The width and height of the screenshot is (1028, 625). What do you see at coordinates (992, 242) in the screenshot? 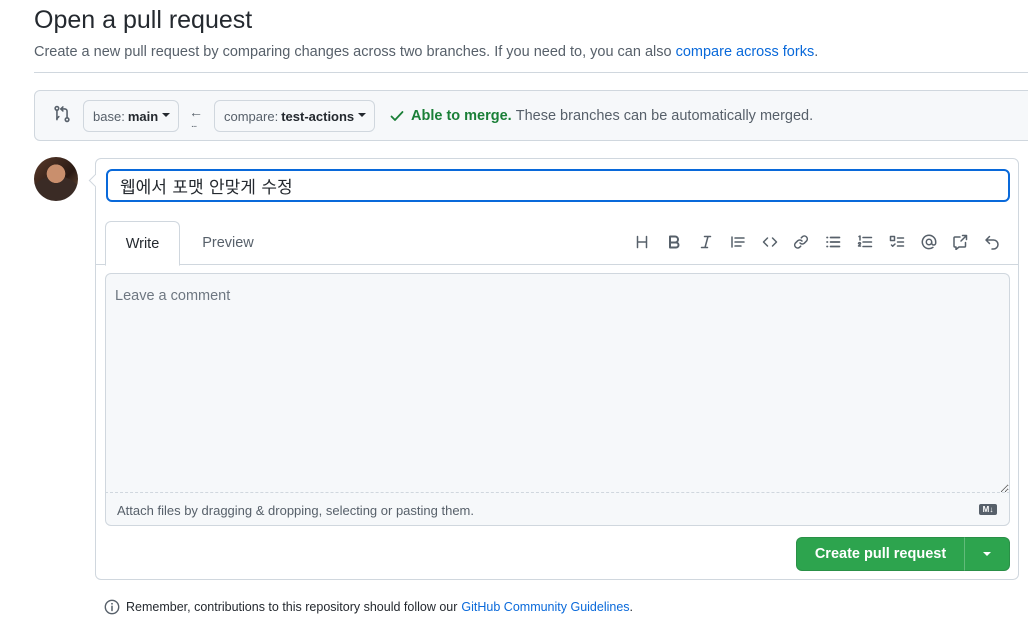
I see `undo-icon` at bounding box center [992, 242].